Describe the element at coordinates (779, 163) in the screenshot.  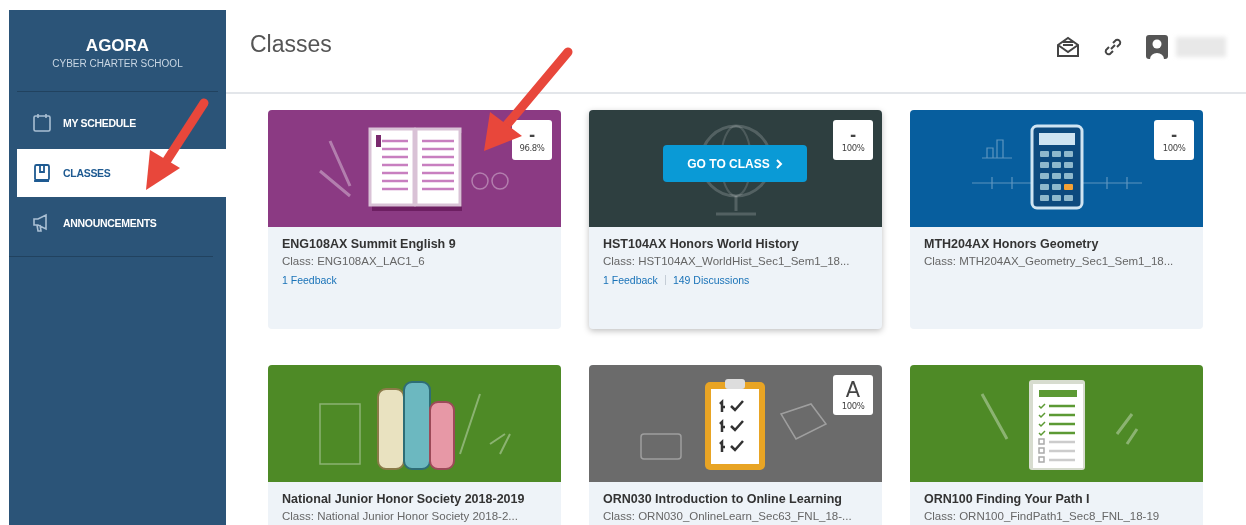
I see `chevron-icon` at that location.